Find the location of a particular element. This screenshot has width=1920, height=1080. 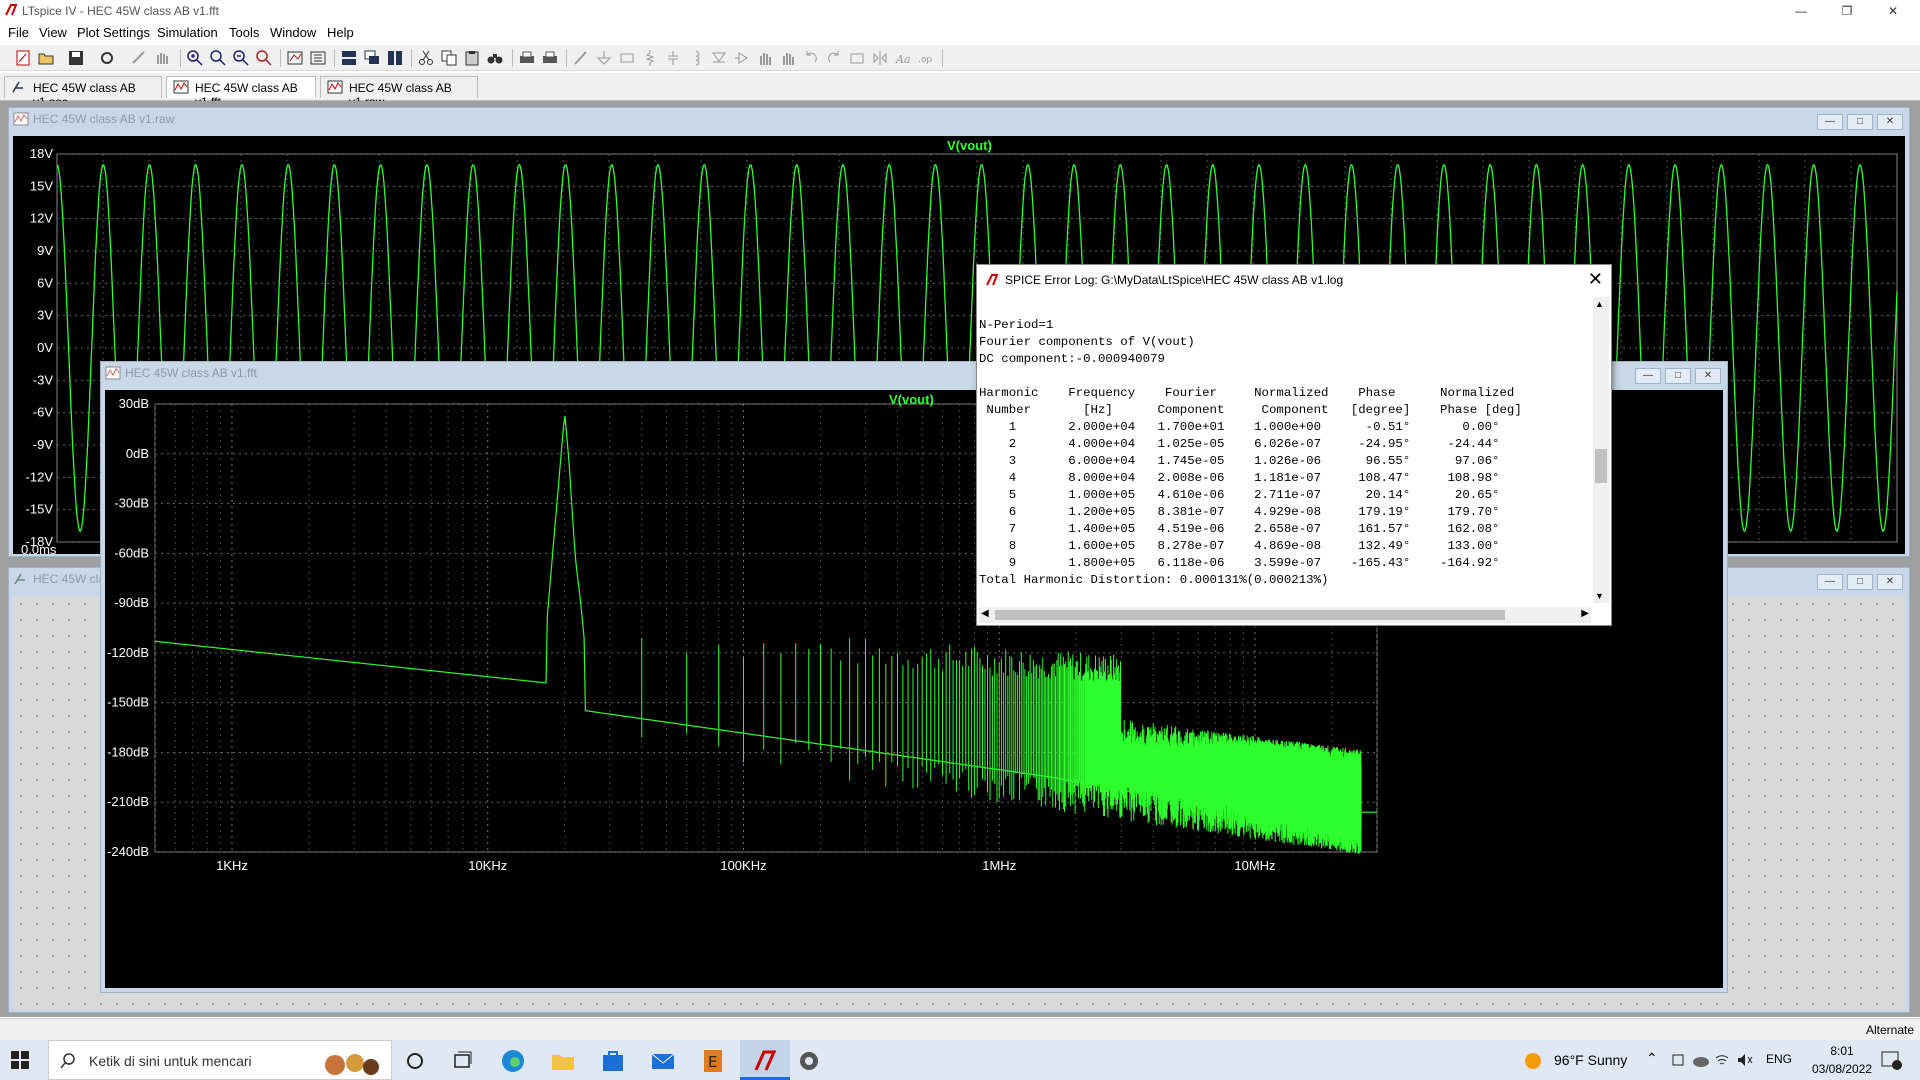

wifi-icon is located at coordinates (1722, 1060).